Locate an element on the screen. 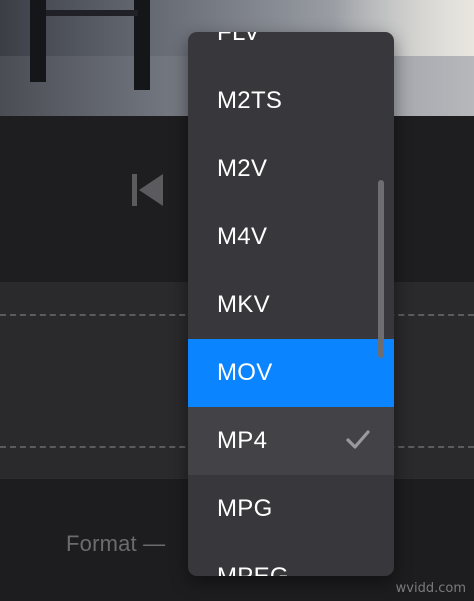  format-option-label: MOV is located at coordinates (245, 372).